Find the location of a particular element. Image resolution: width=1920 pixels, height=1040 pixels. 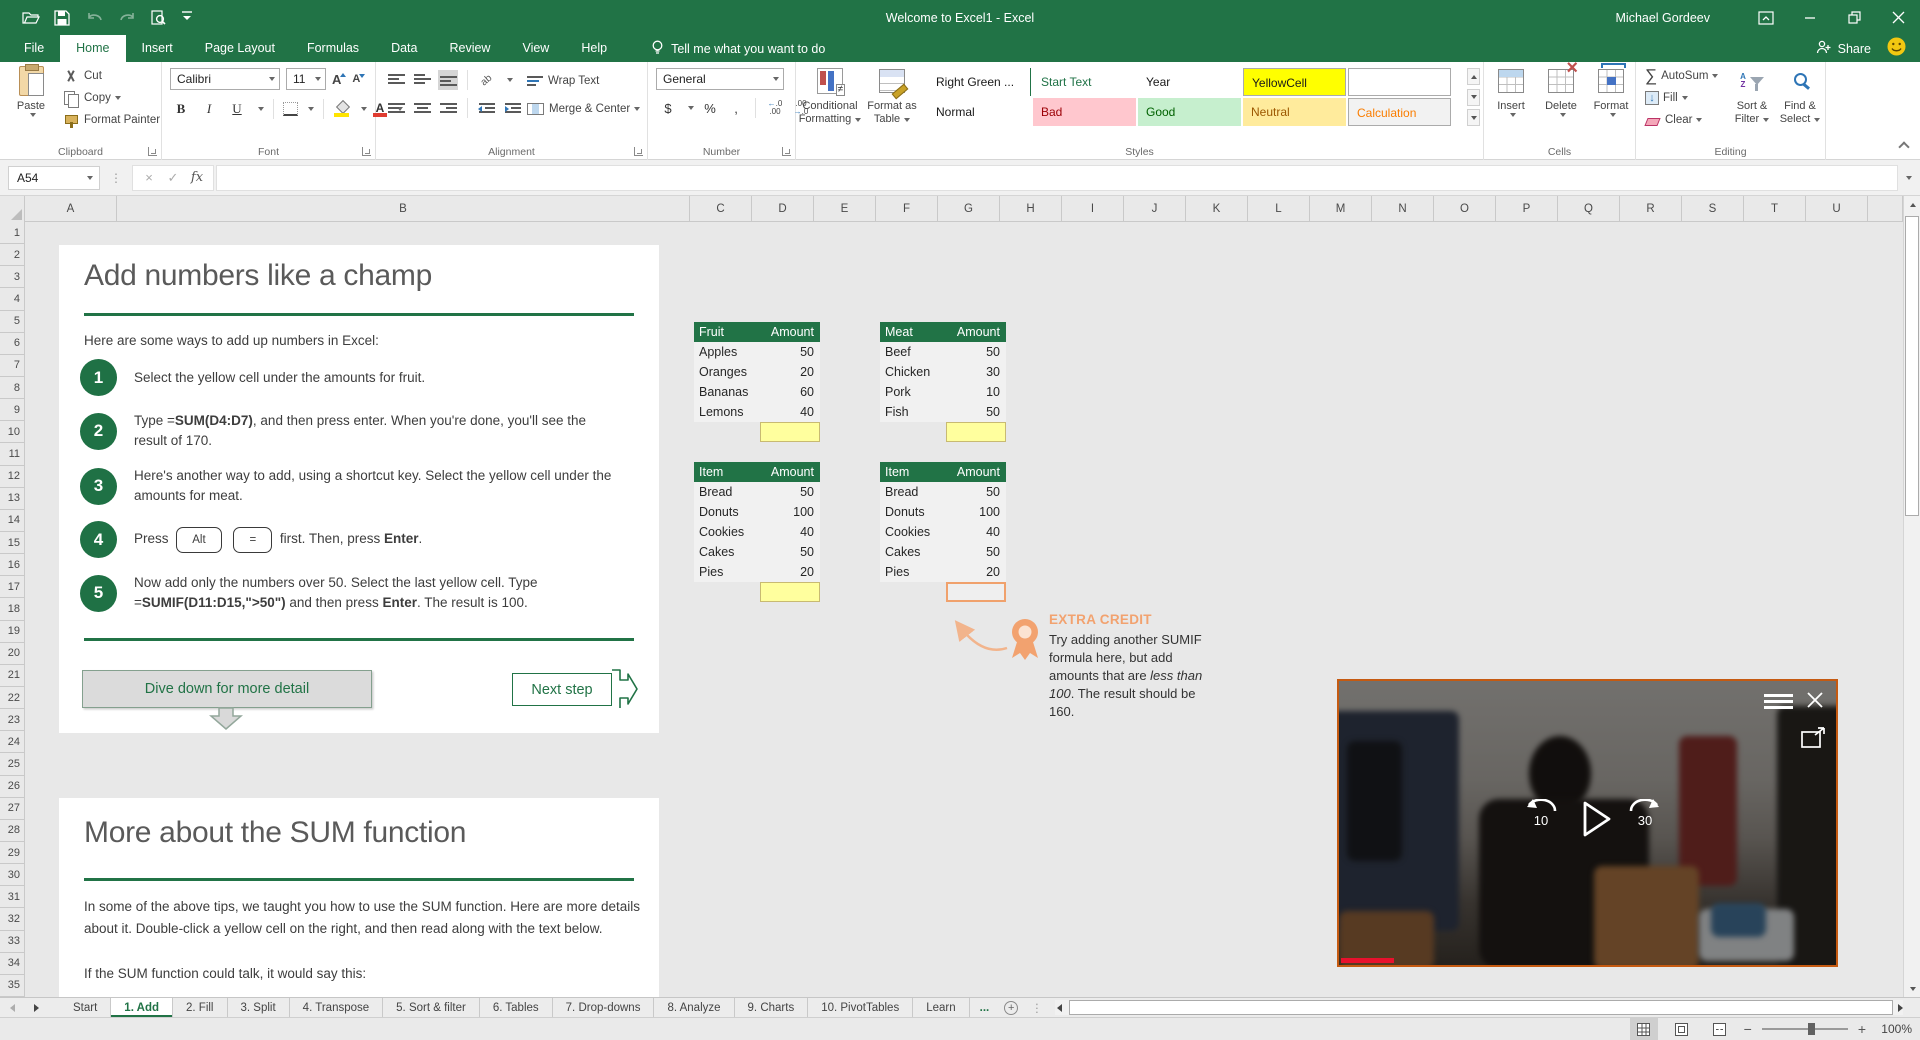

row-header-16: 16 is located at coordinates (12, 565).